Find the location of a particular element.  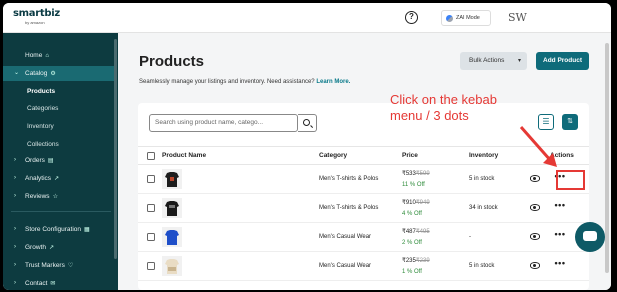

sidebar-item-growth: › Growth ↗ is located at coordinates (58, 247).